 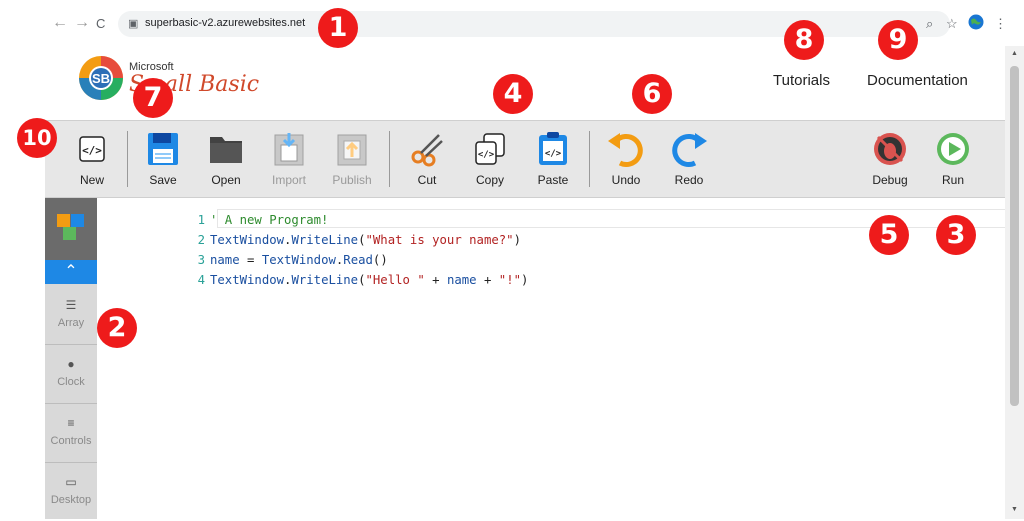 What do you see at coordinates (100, 23) in the screenshot?
I see `reload-icon: C` at bounding box center [100, 23].